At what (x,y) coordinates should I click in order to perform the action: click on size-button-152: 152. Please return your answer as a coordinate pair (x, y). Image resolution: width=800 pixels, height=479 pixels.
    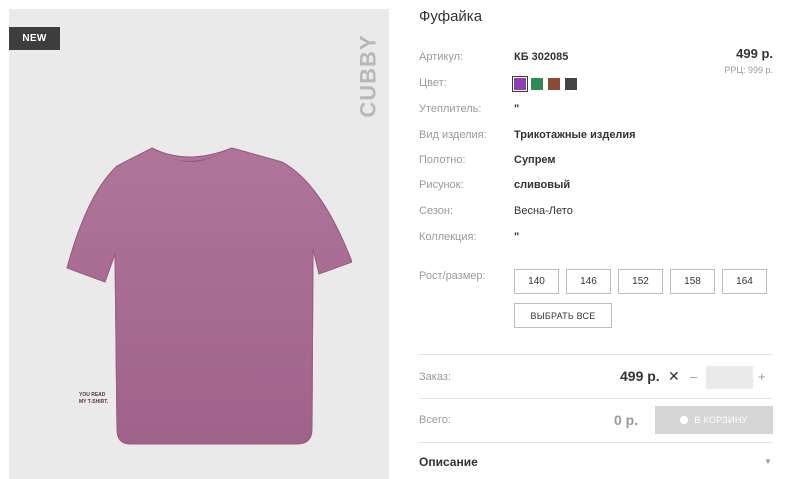
    Looking at the image, I should click on (640, 281).